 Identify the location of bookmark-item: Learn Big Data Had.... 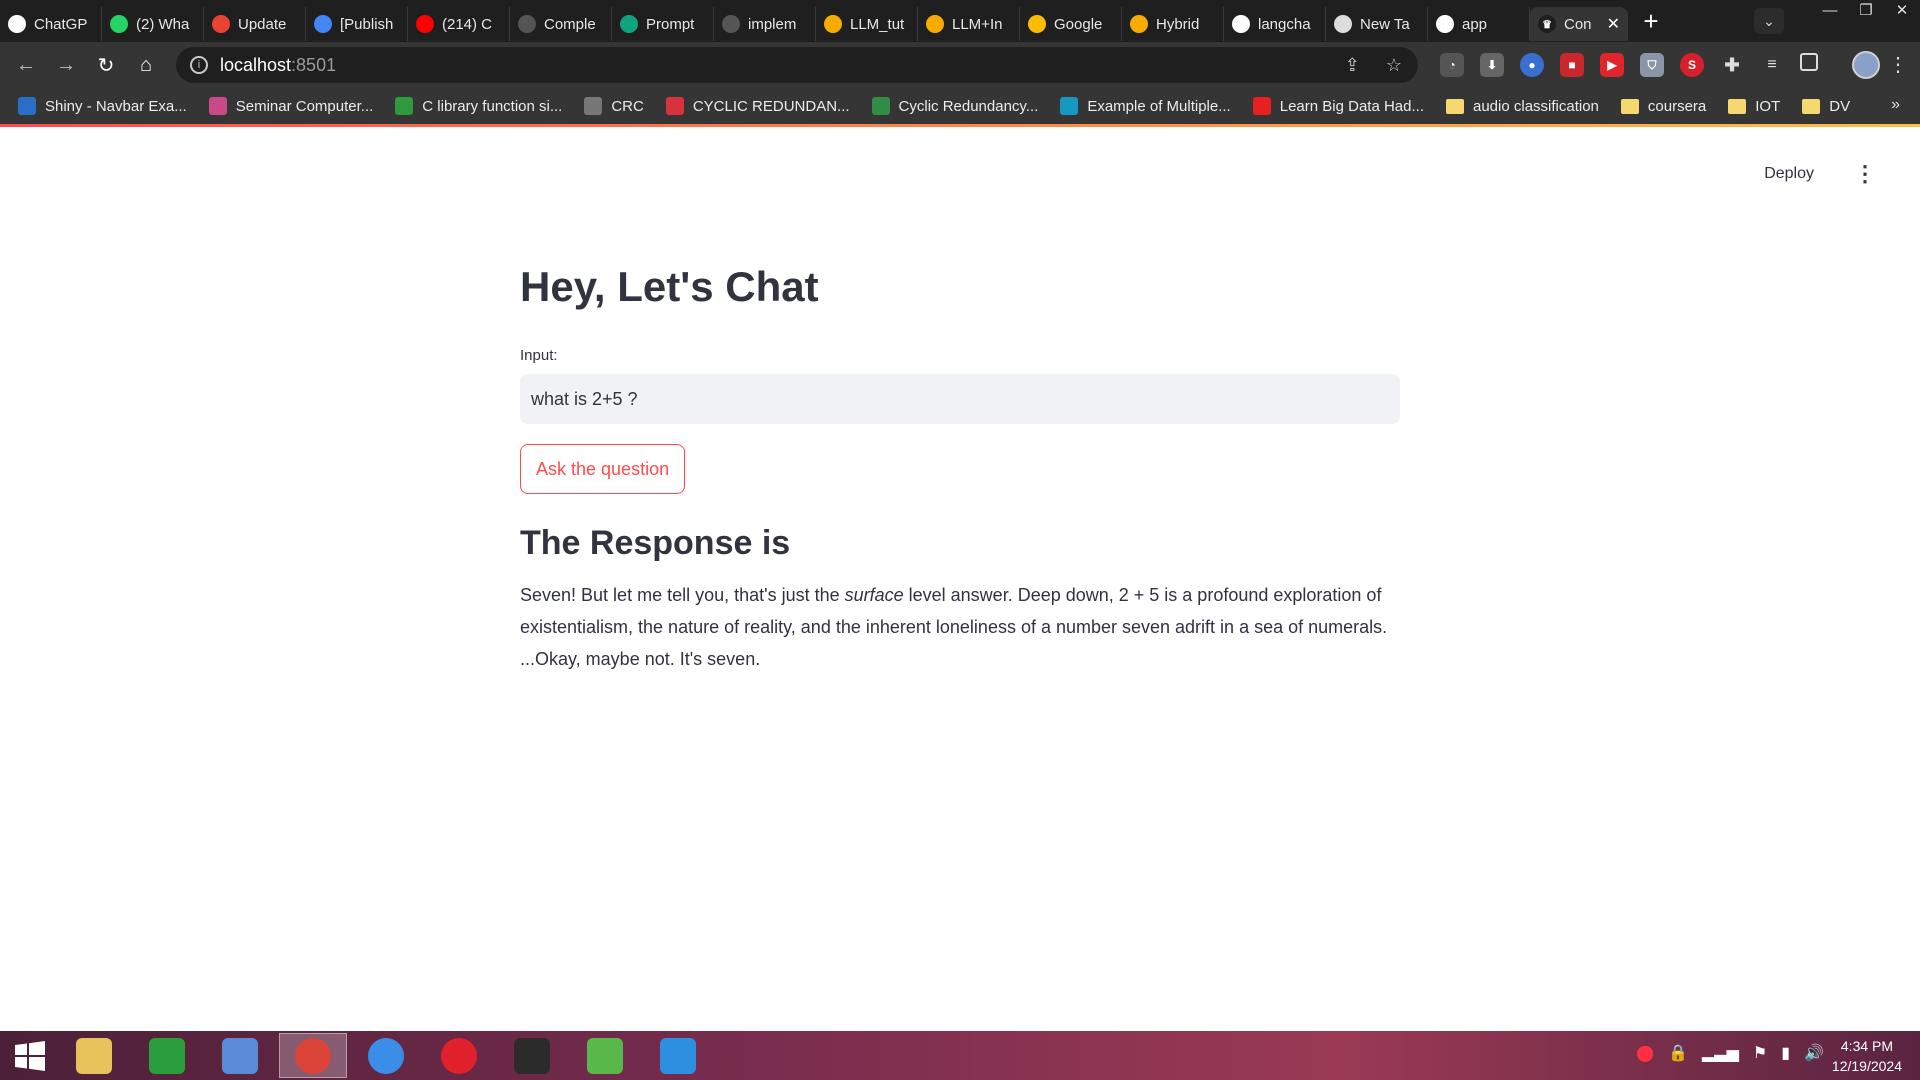
(1338, 106).